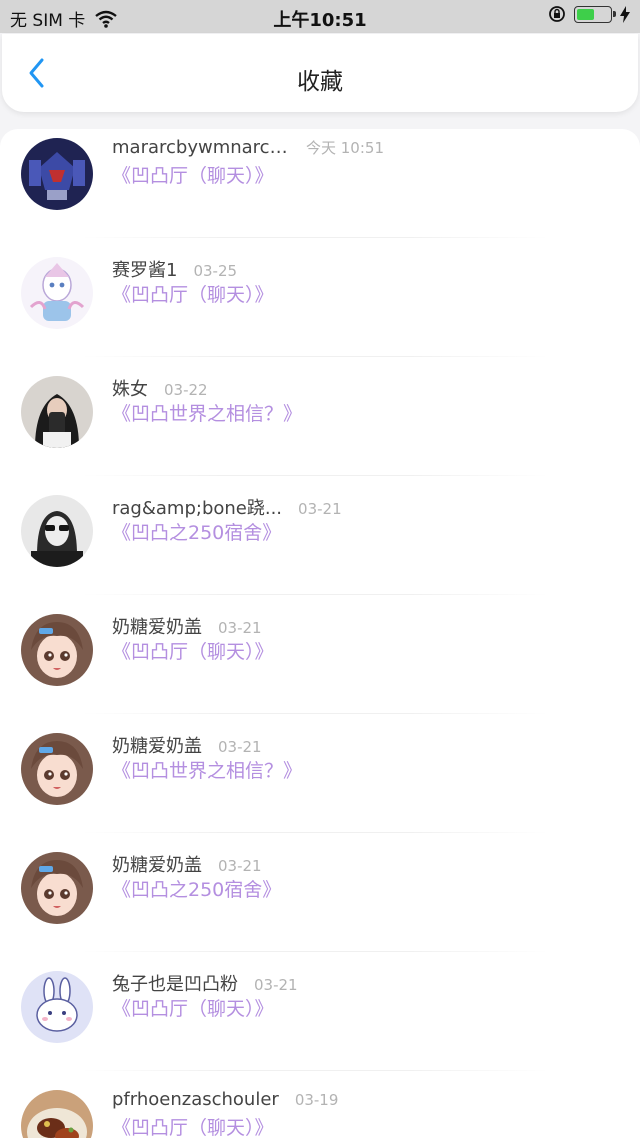  I want to click on list-item: rag&amp;bone跷... 03-21 《凹凸之250宿舍》, so click(320, 535).